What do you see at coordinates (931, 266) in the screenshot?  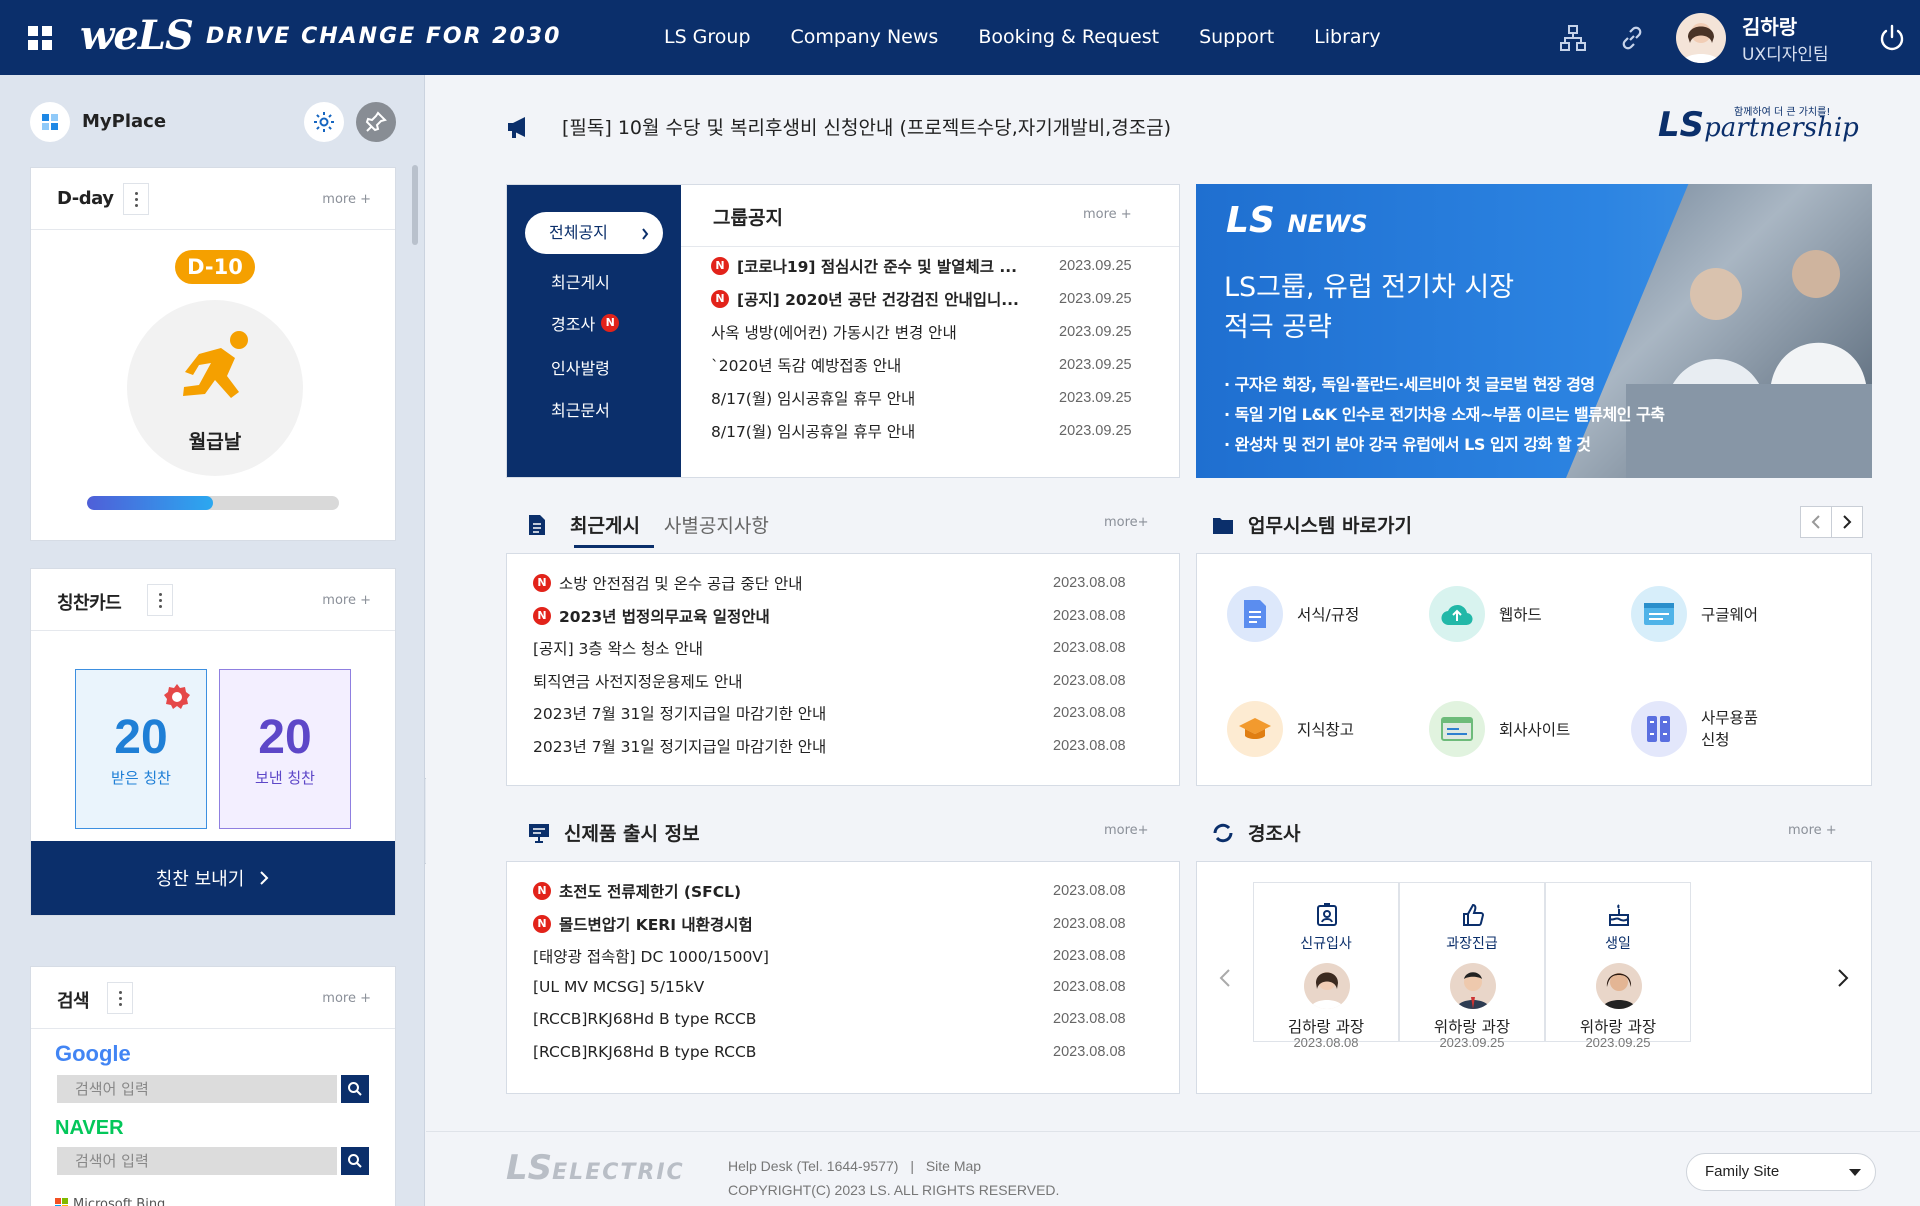 I see `list-item: N [코로나19] 점심시간 준수 및 발열체크 ... 2023.09.25` at bounding box center [931, 266].